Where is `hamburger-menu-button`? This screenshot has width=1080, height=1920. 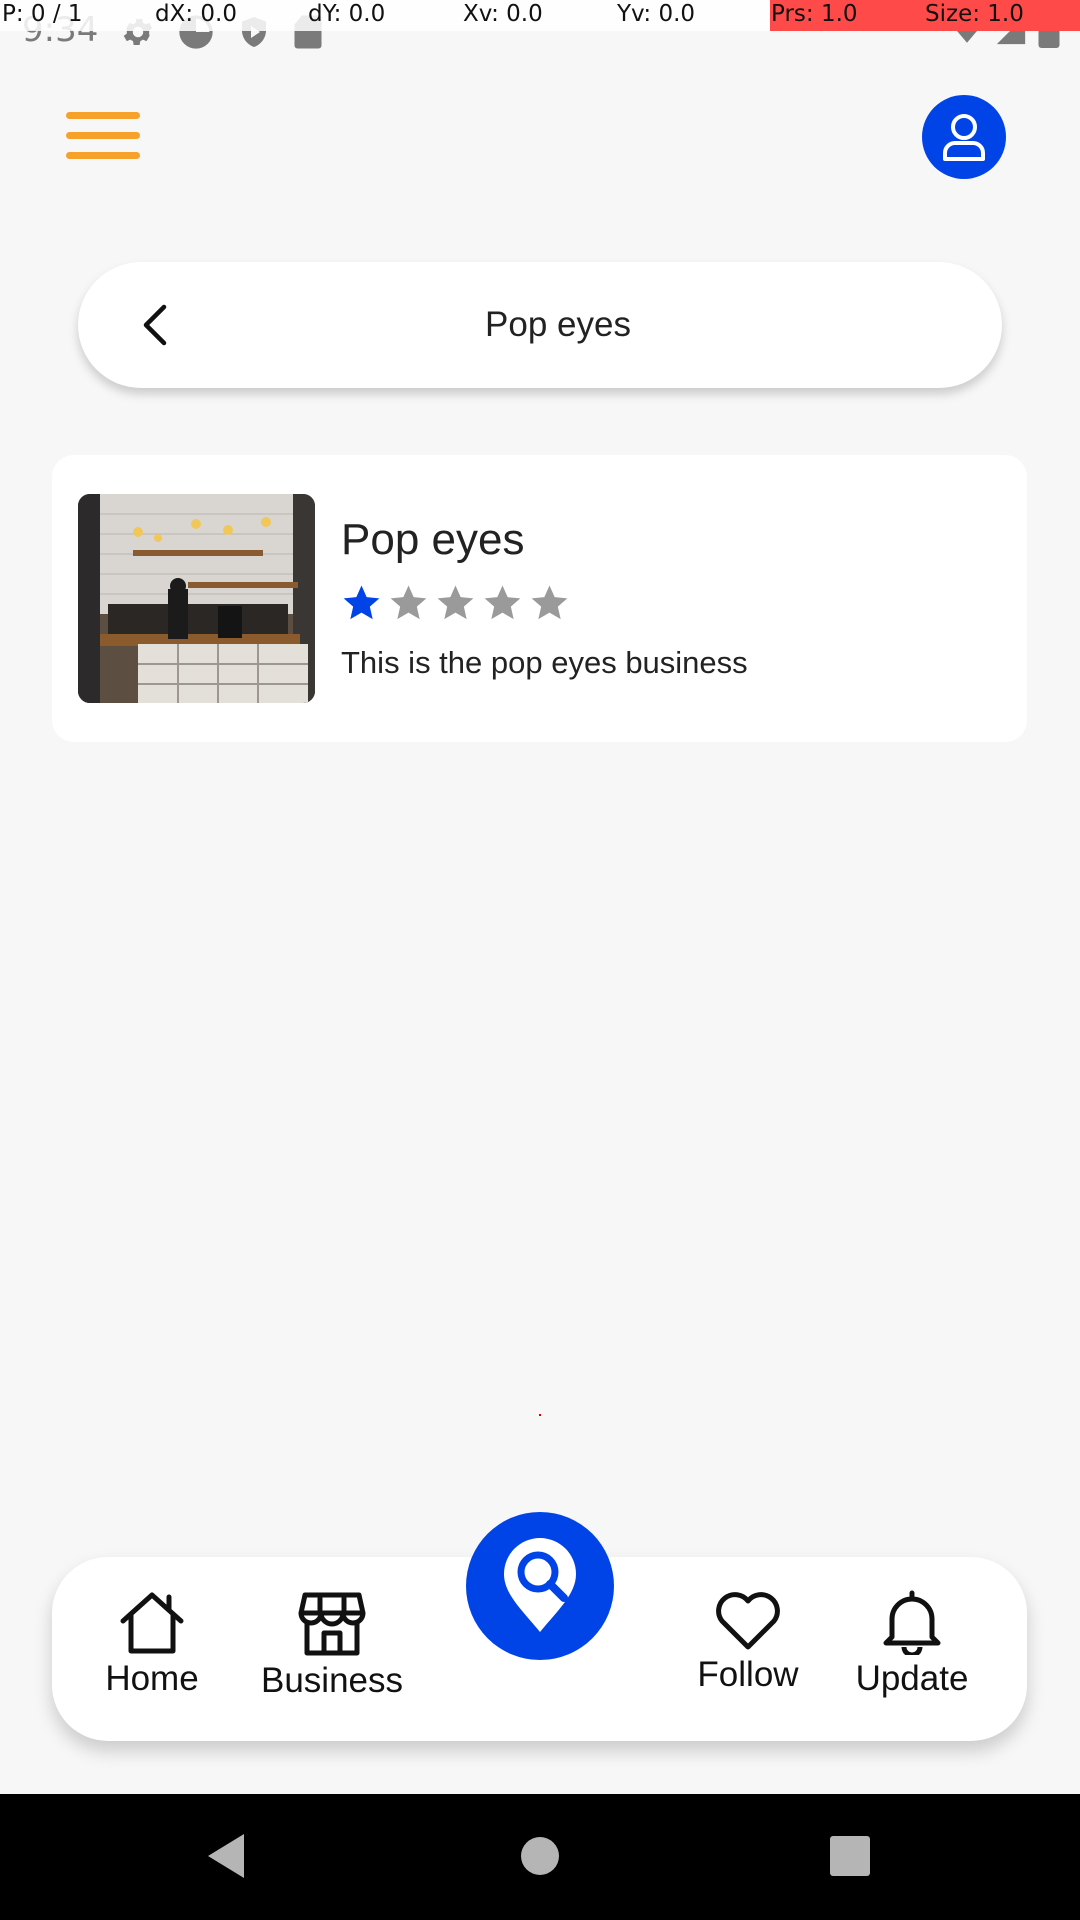 hamburger-menu-button is located at coordinates (104, 138).